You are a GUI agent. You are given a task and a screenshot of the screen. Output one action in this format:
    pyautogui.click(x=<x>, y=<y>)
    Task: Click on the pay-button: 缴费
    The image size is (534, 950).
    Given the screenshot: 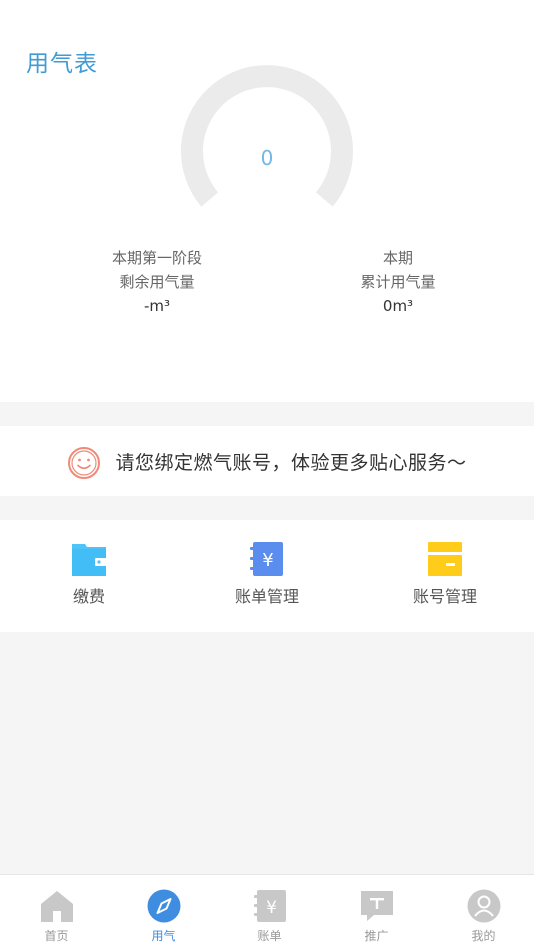 What is the action you would take?
    pyautogui.click(x=89, y=576)
    